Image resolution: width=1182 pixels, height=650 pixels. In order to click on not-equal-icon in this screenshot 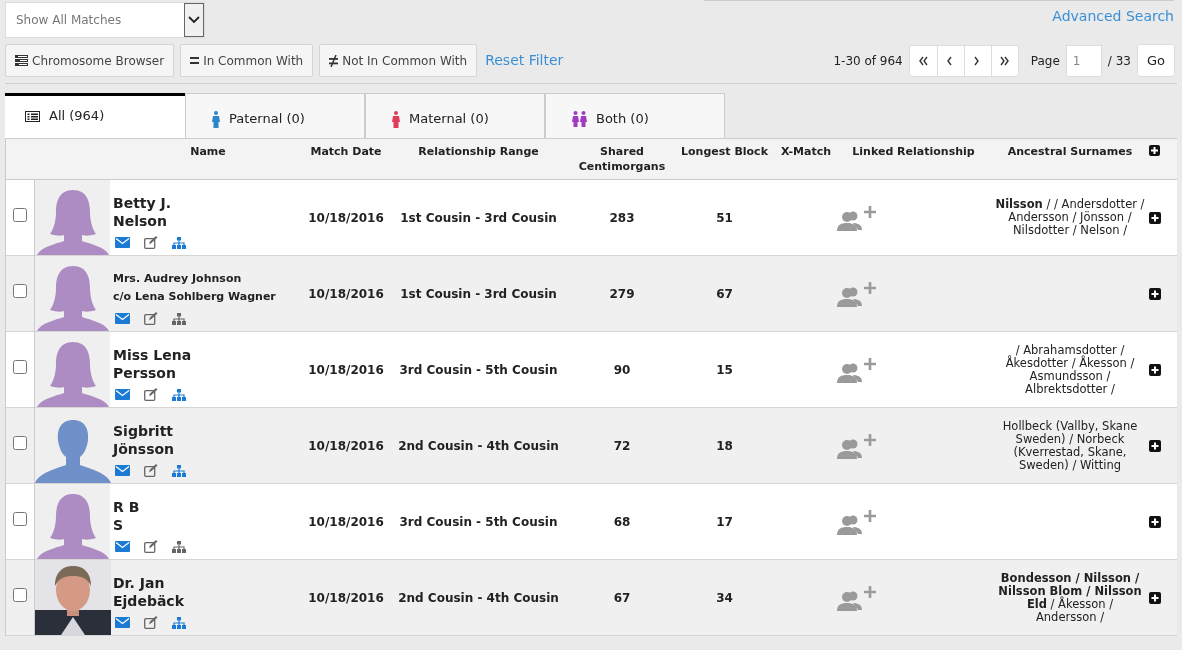, I will do `click(334, 60)`.